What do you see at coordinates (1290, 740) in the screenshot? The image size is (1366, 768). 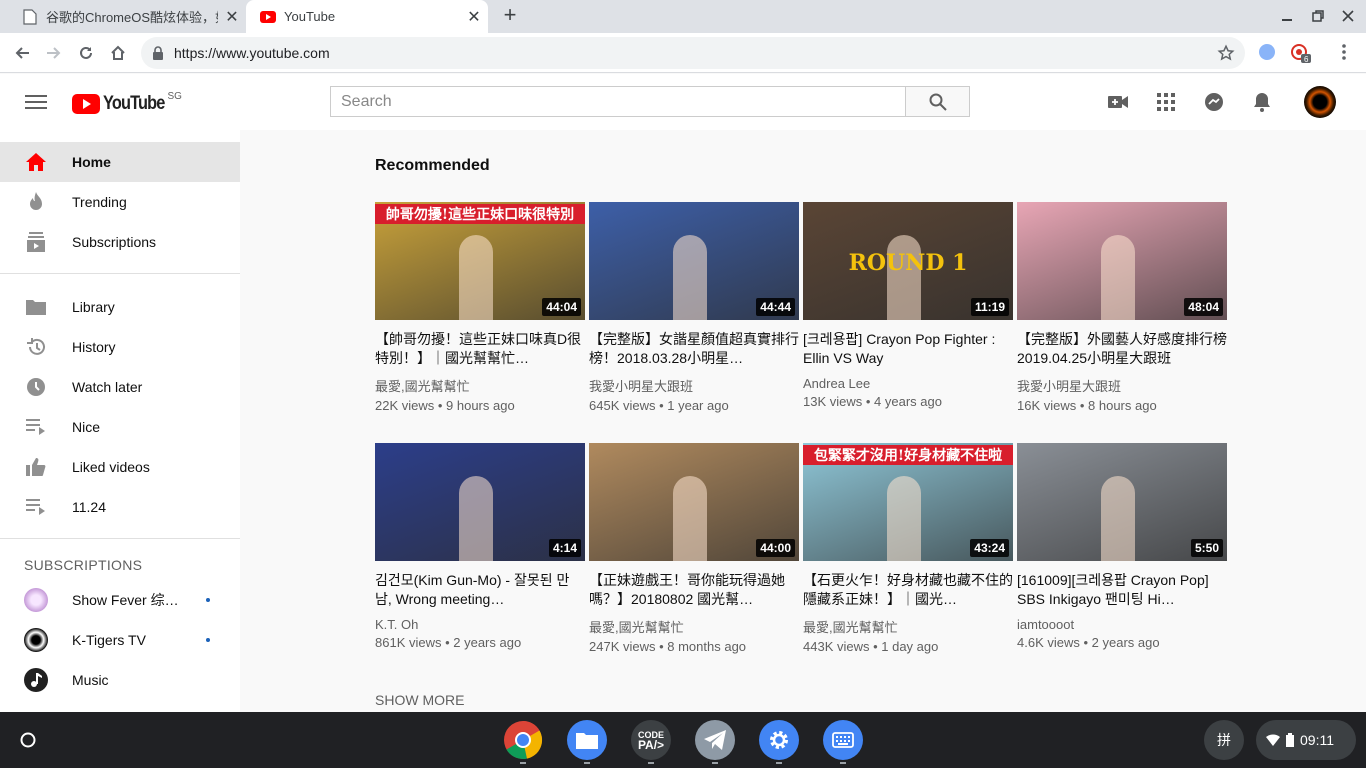 I see `battery-icon` at bounding box center [1290, 740].